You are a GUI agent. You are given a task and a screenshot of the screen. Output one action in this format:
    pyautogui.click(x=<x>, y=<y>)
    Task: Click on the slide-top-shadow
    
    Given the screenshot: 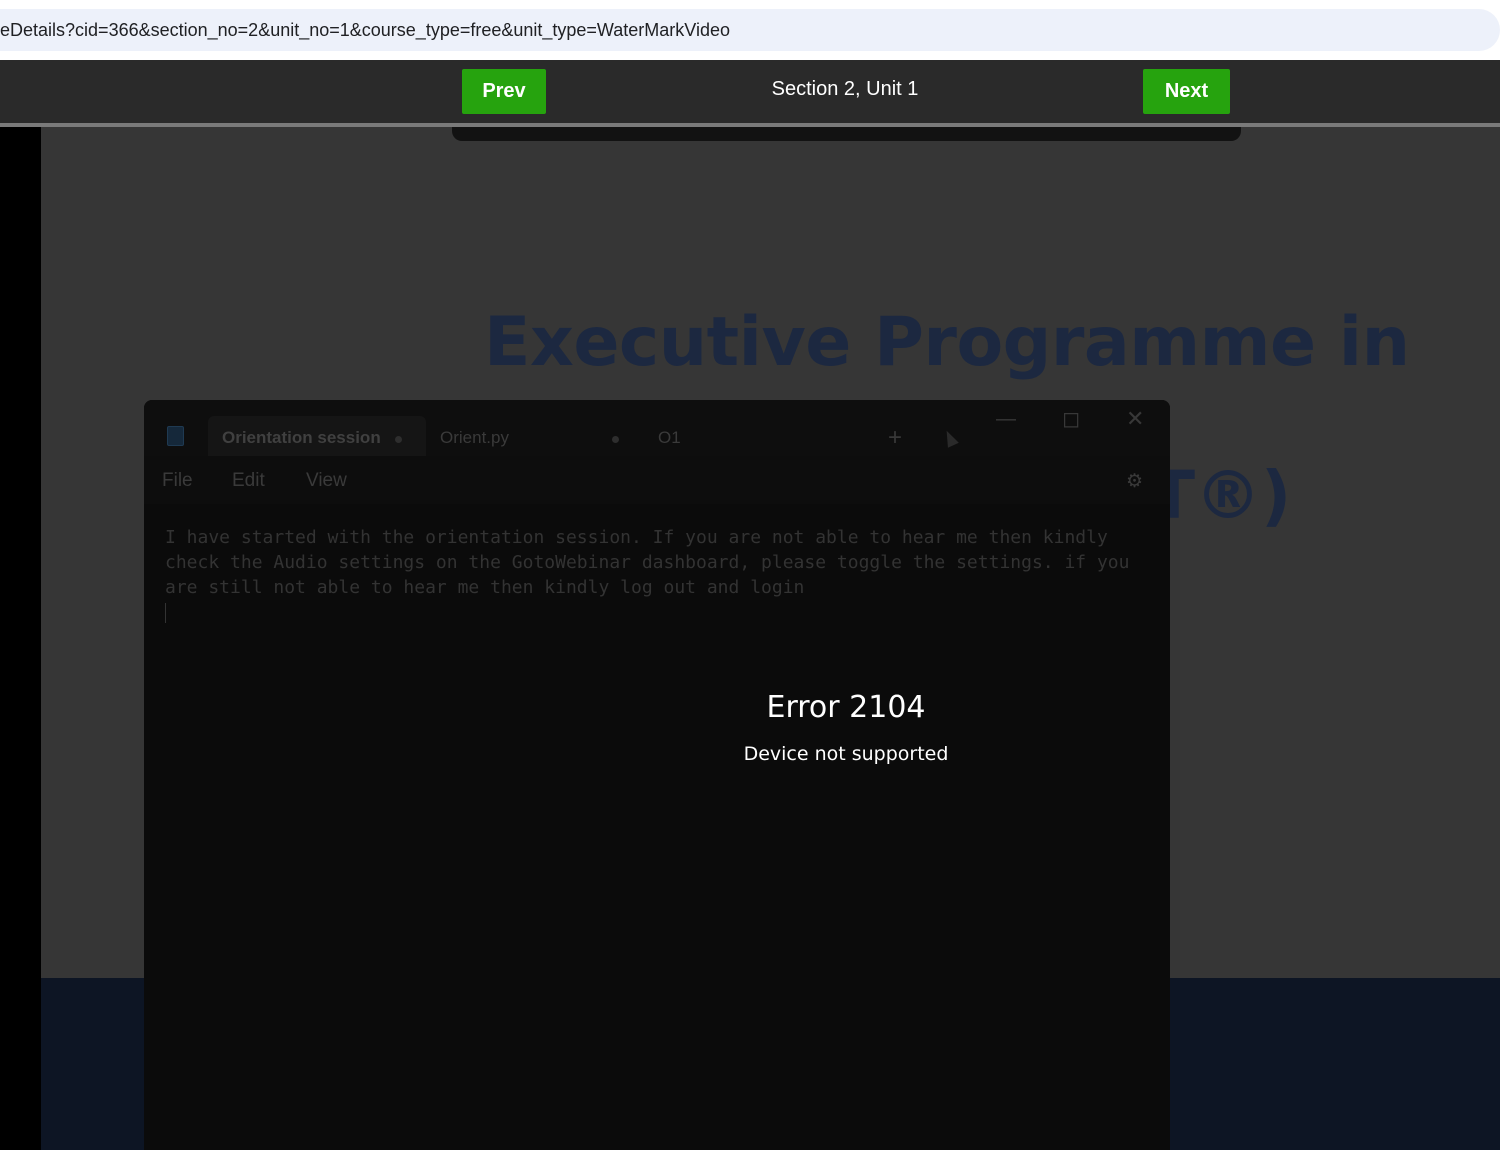 What is the action you would take?
    pyautogui.click(x=846, y=134)
    